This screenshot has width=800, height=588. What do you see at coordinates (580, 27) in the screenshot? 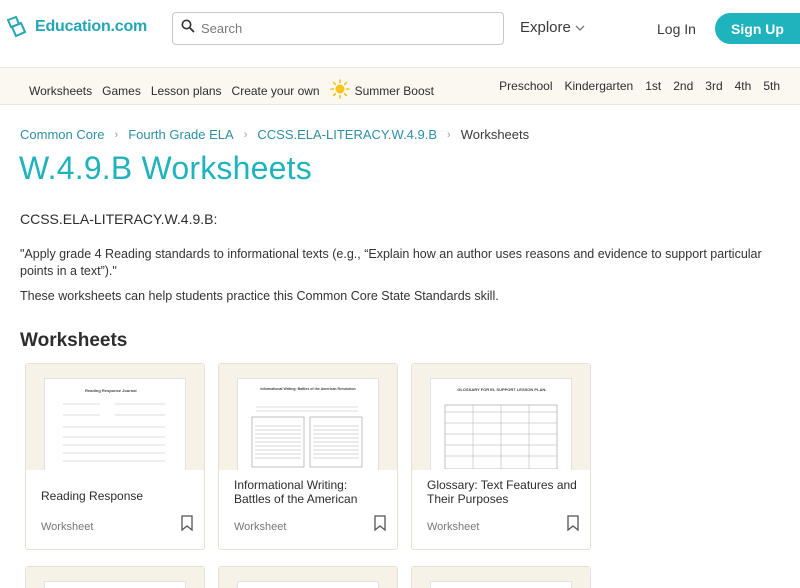
I see `chevron-down-icon` at bounding box center [580, 27].